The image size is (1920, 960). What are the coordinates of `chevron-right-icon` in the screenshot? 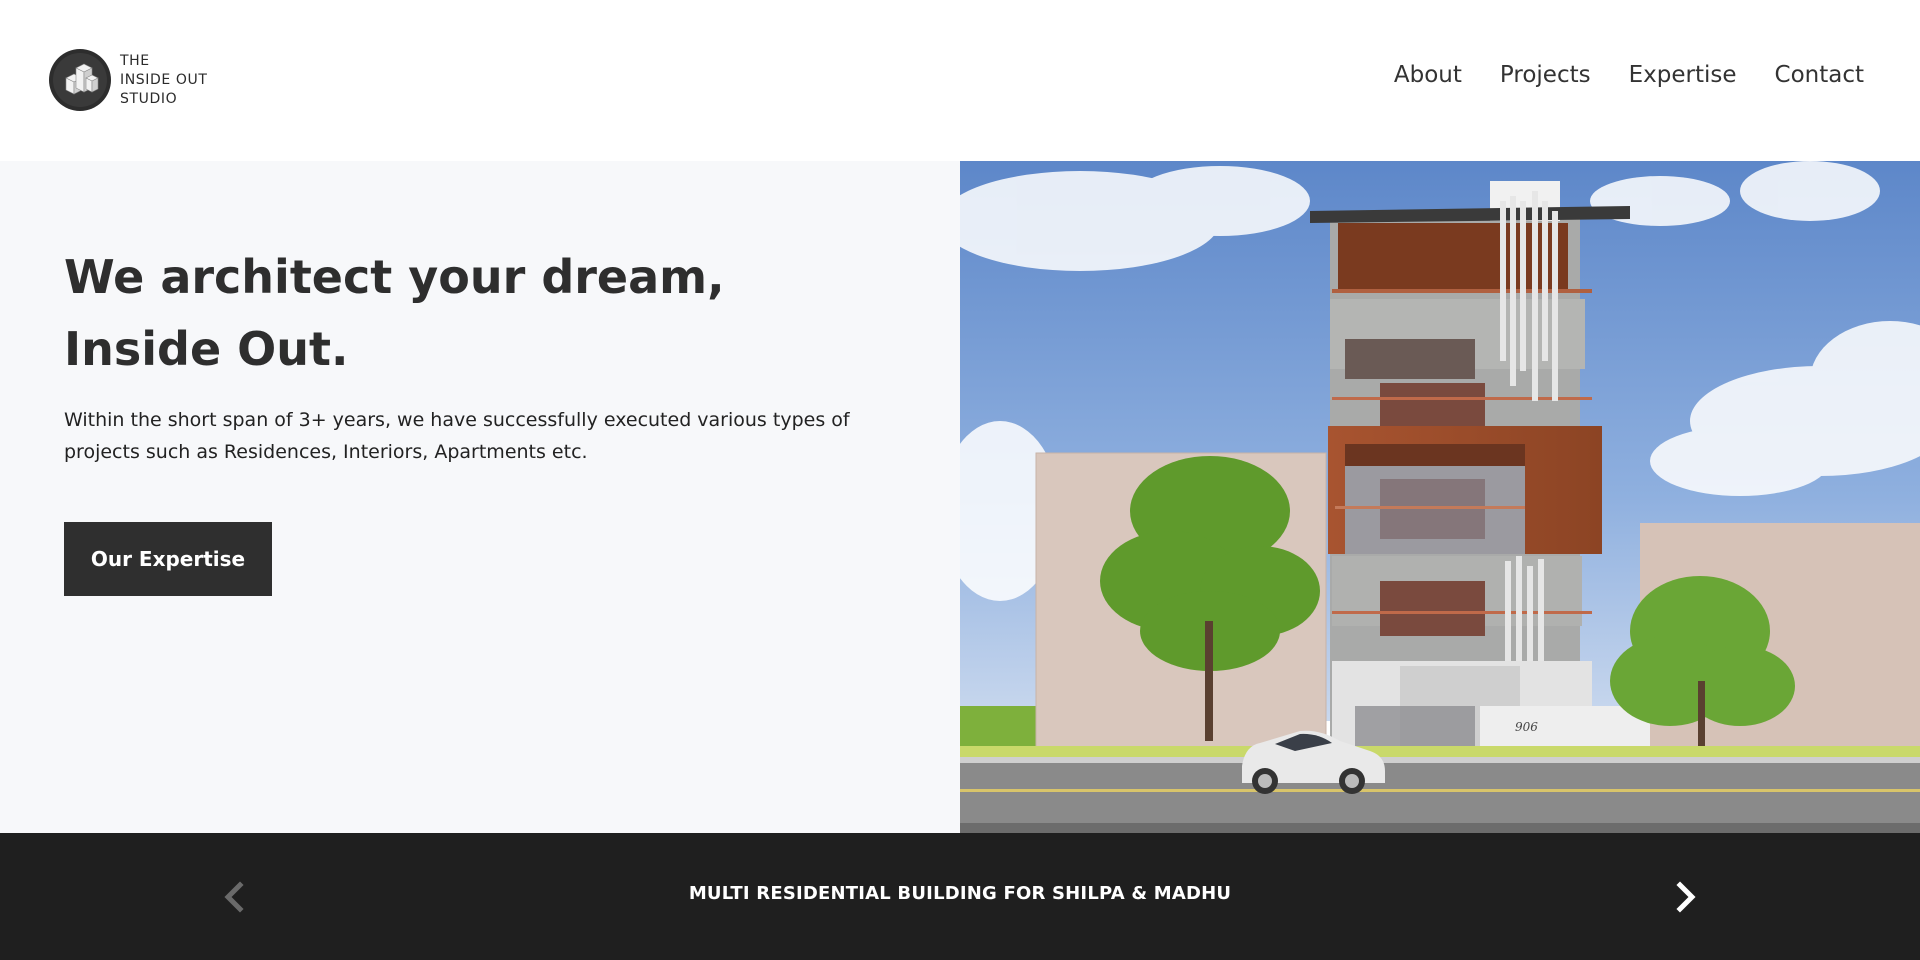 It's located at (1685, 897).